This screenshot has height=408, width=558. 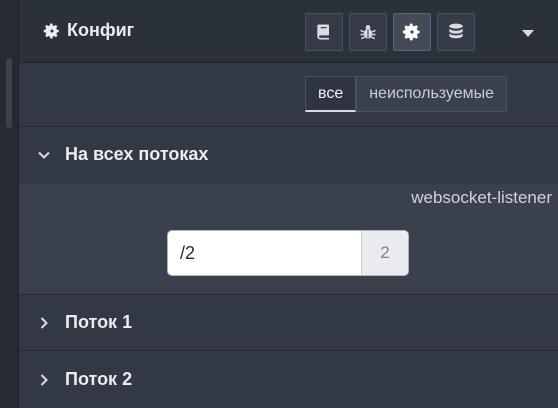 I want to click on tab-context-data, so click(x=456, y=32).